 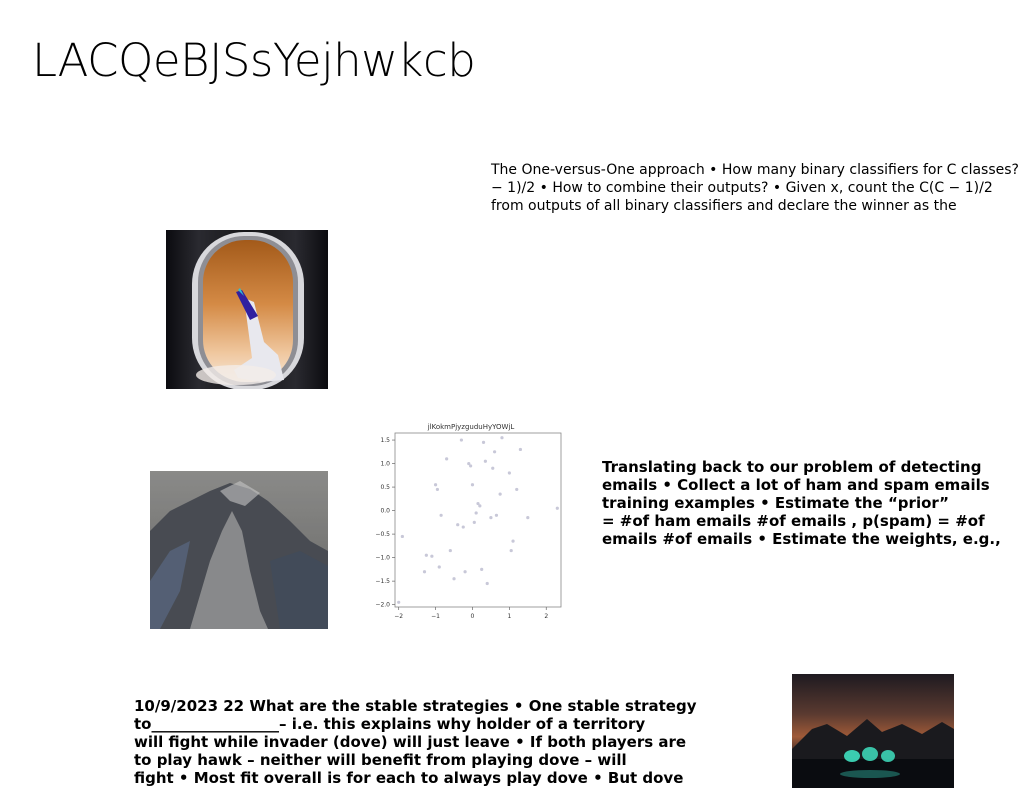 I want to click on x-tick-label: 1, so click(x=509, y=616).